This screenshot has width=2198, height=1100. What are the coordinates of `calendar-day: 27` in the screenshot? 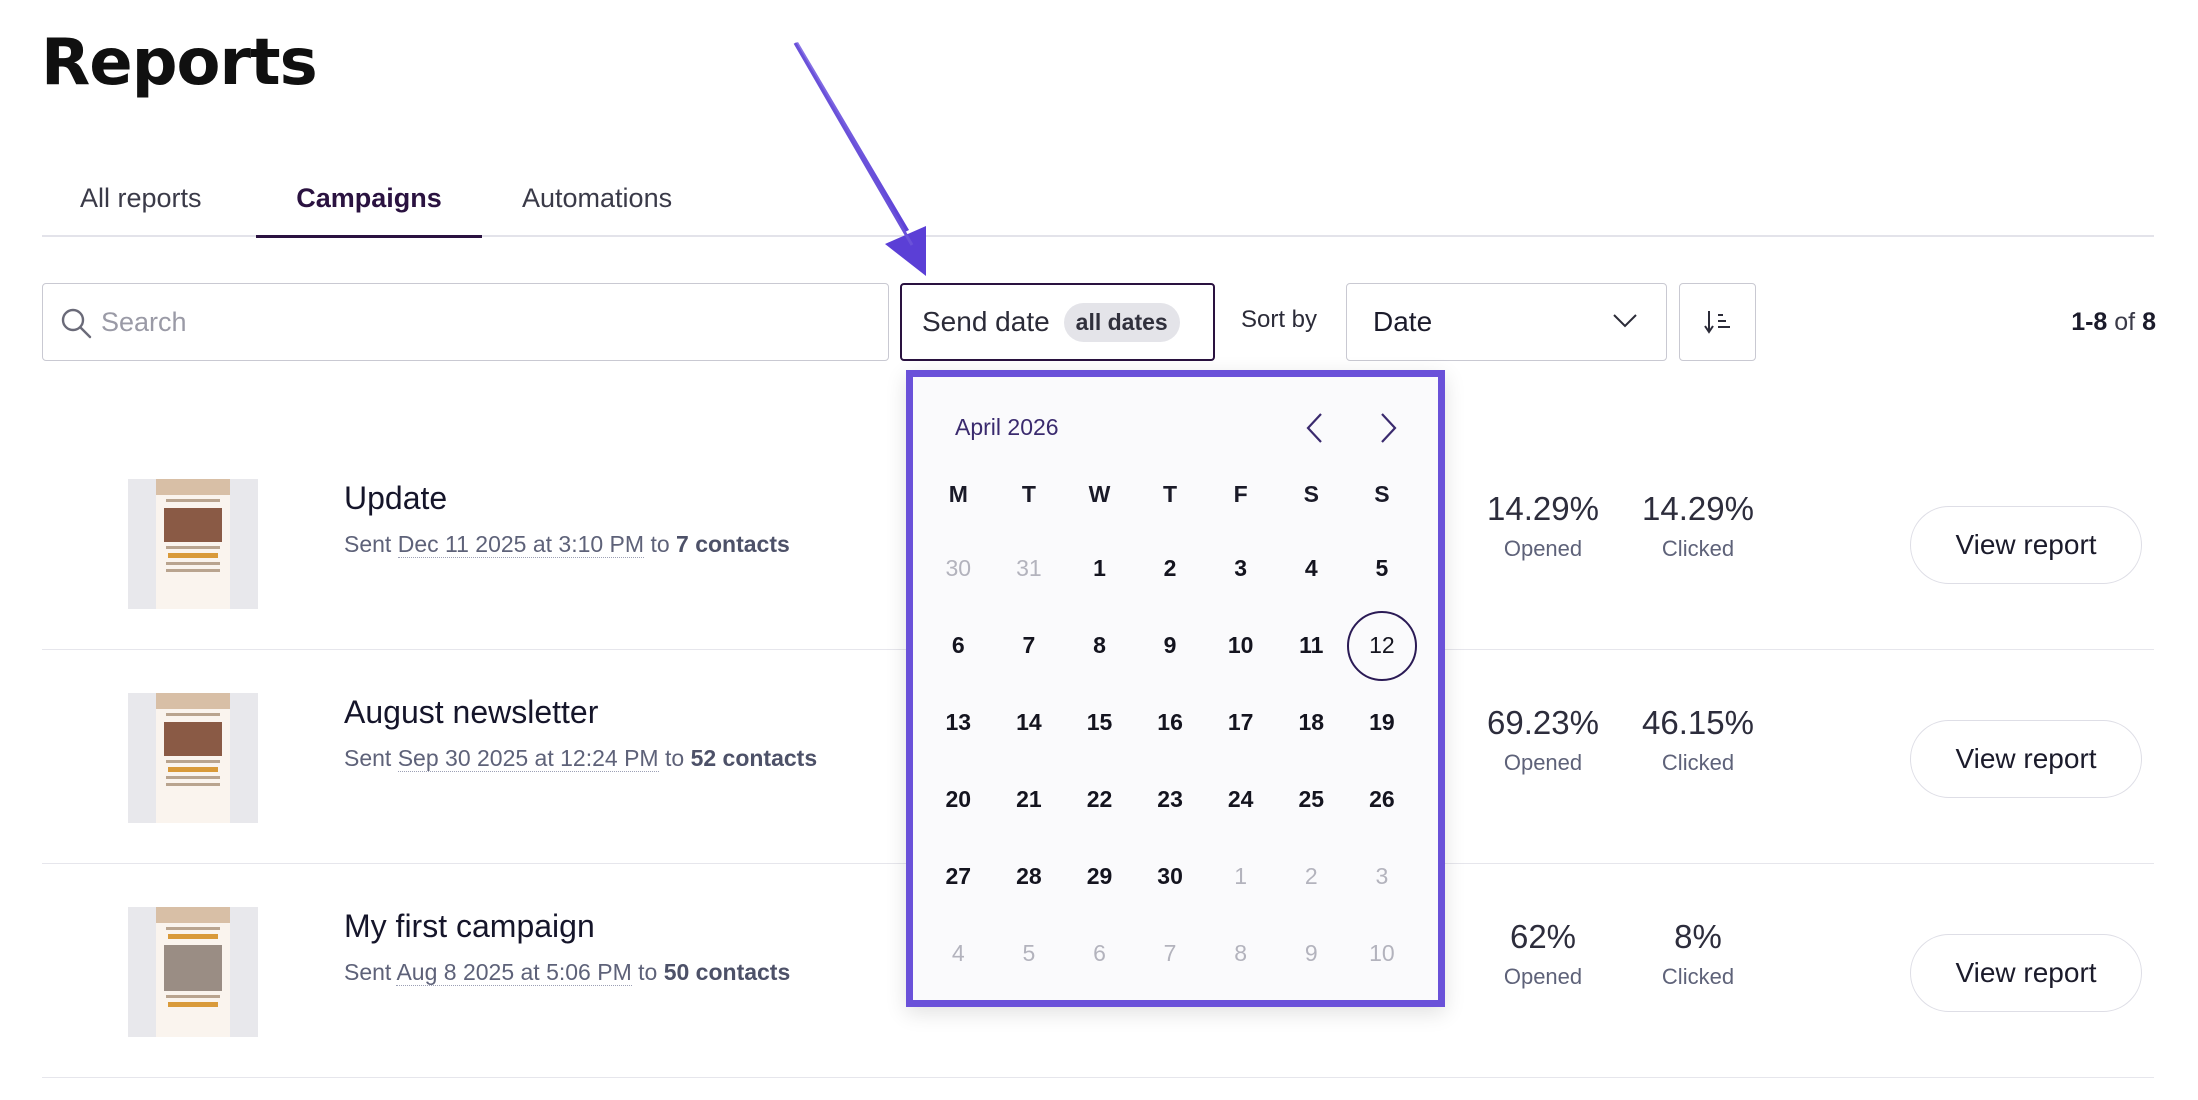 It's located at (958, 877).